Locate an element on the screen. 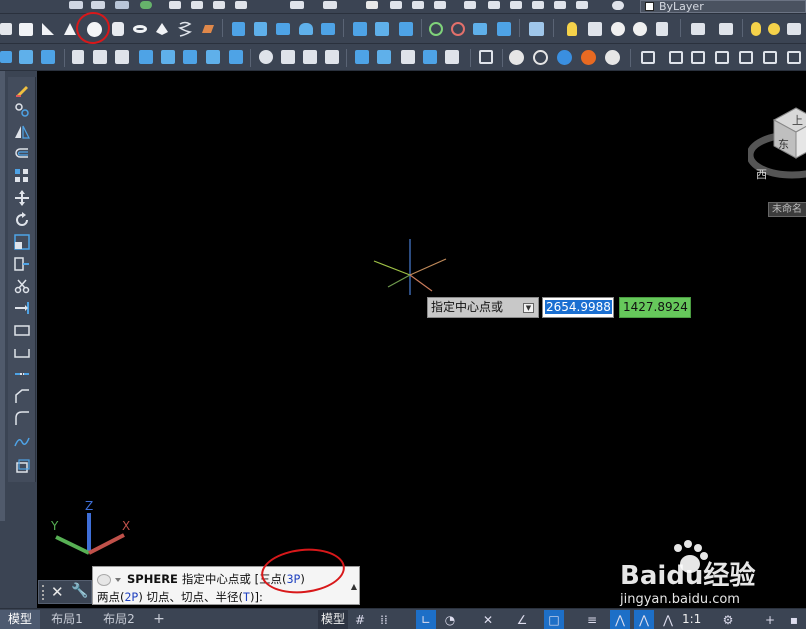  array-icon is located at coordinates (22, 176).